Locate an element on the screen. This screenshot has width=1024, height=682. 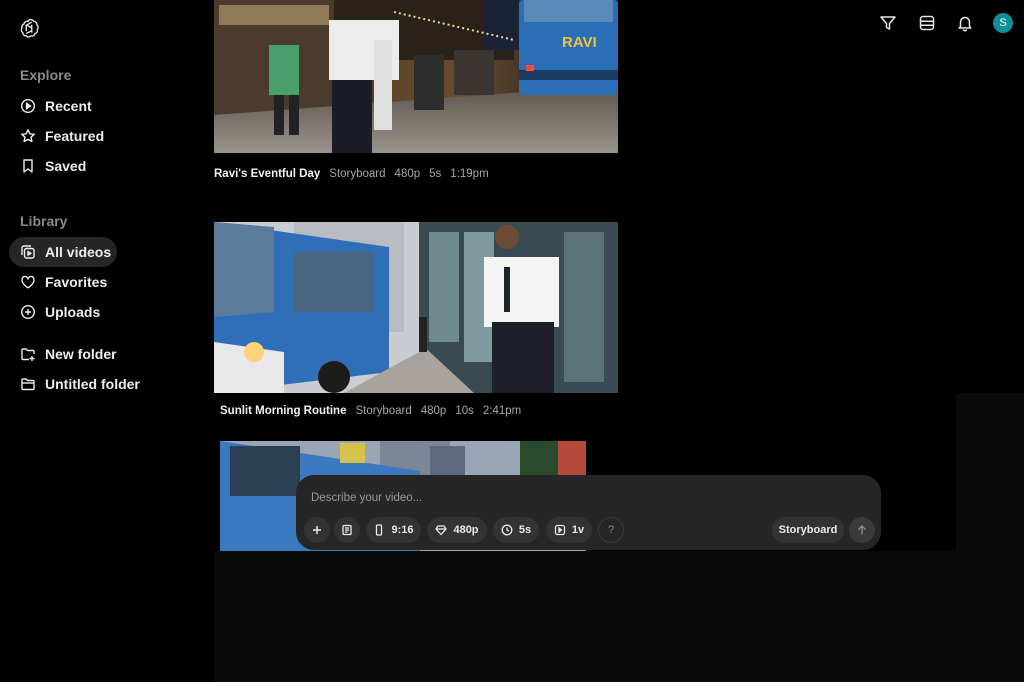
storyboard-toggle-button is located at coordinates (347, 530).